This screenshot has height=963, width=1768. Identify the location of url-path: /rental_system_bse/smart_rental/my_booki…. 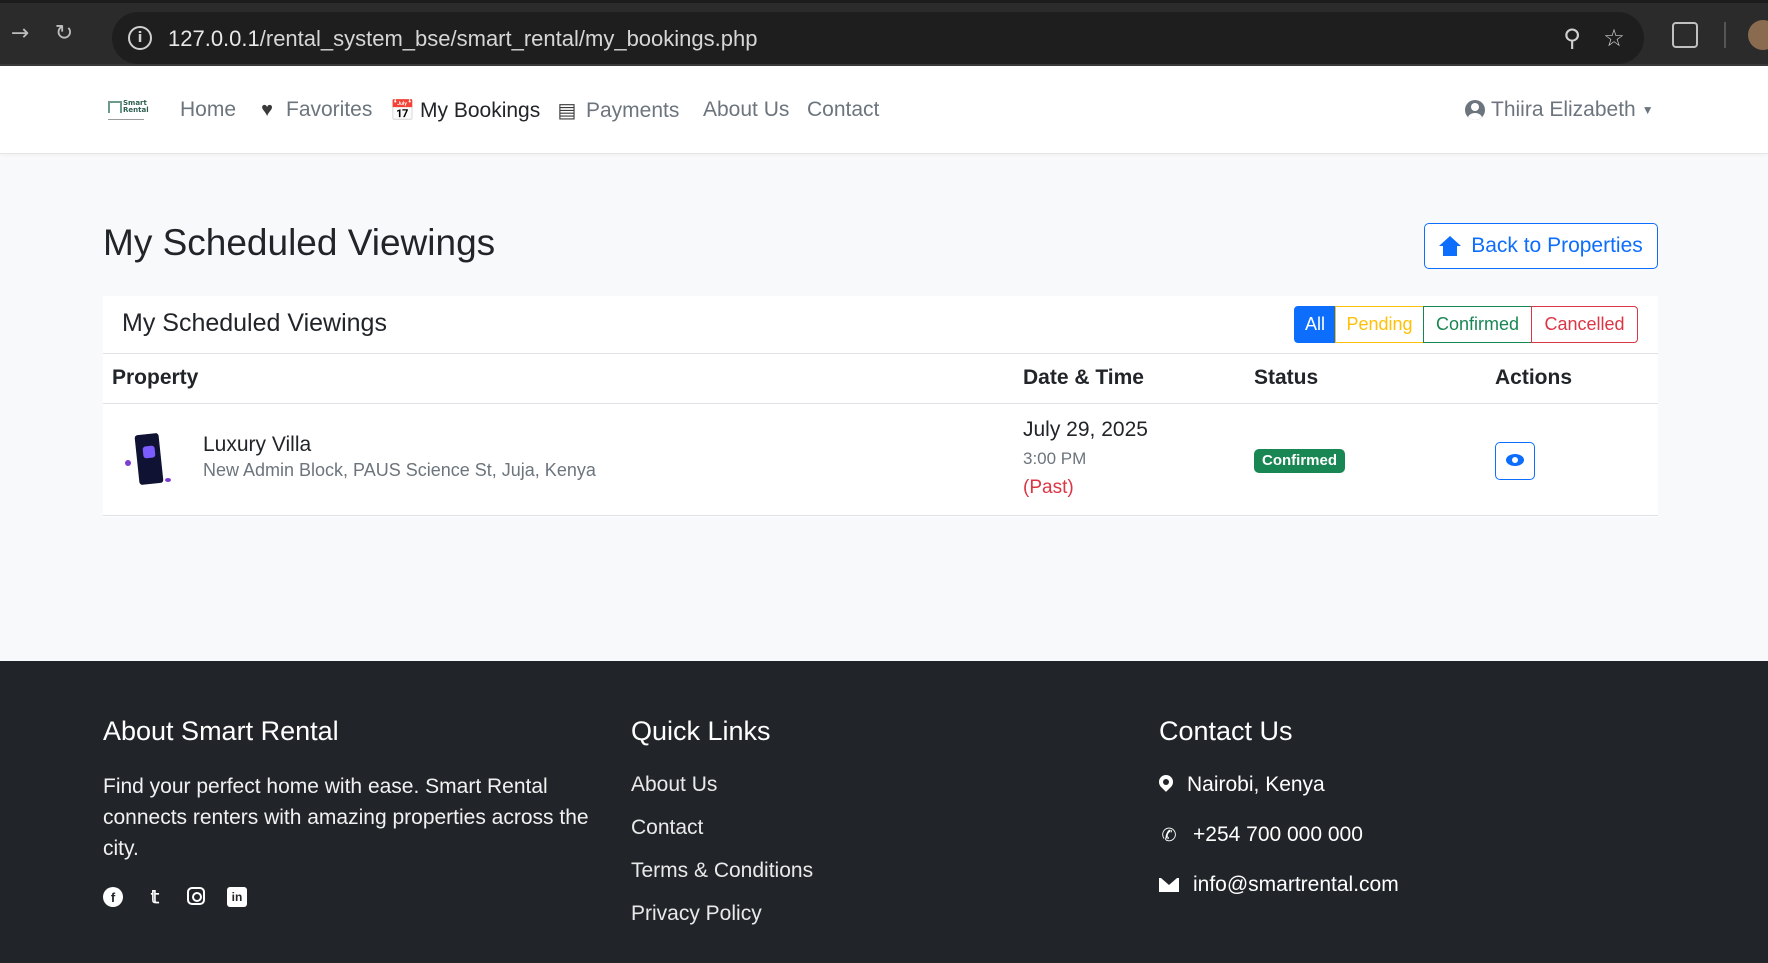
(508, 38).